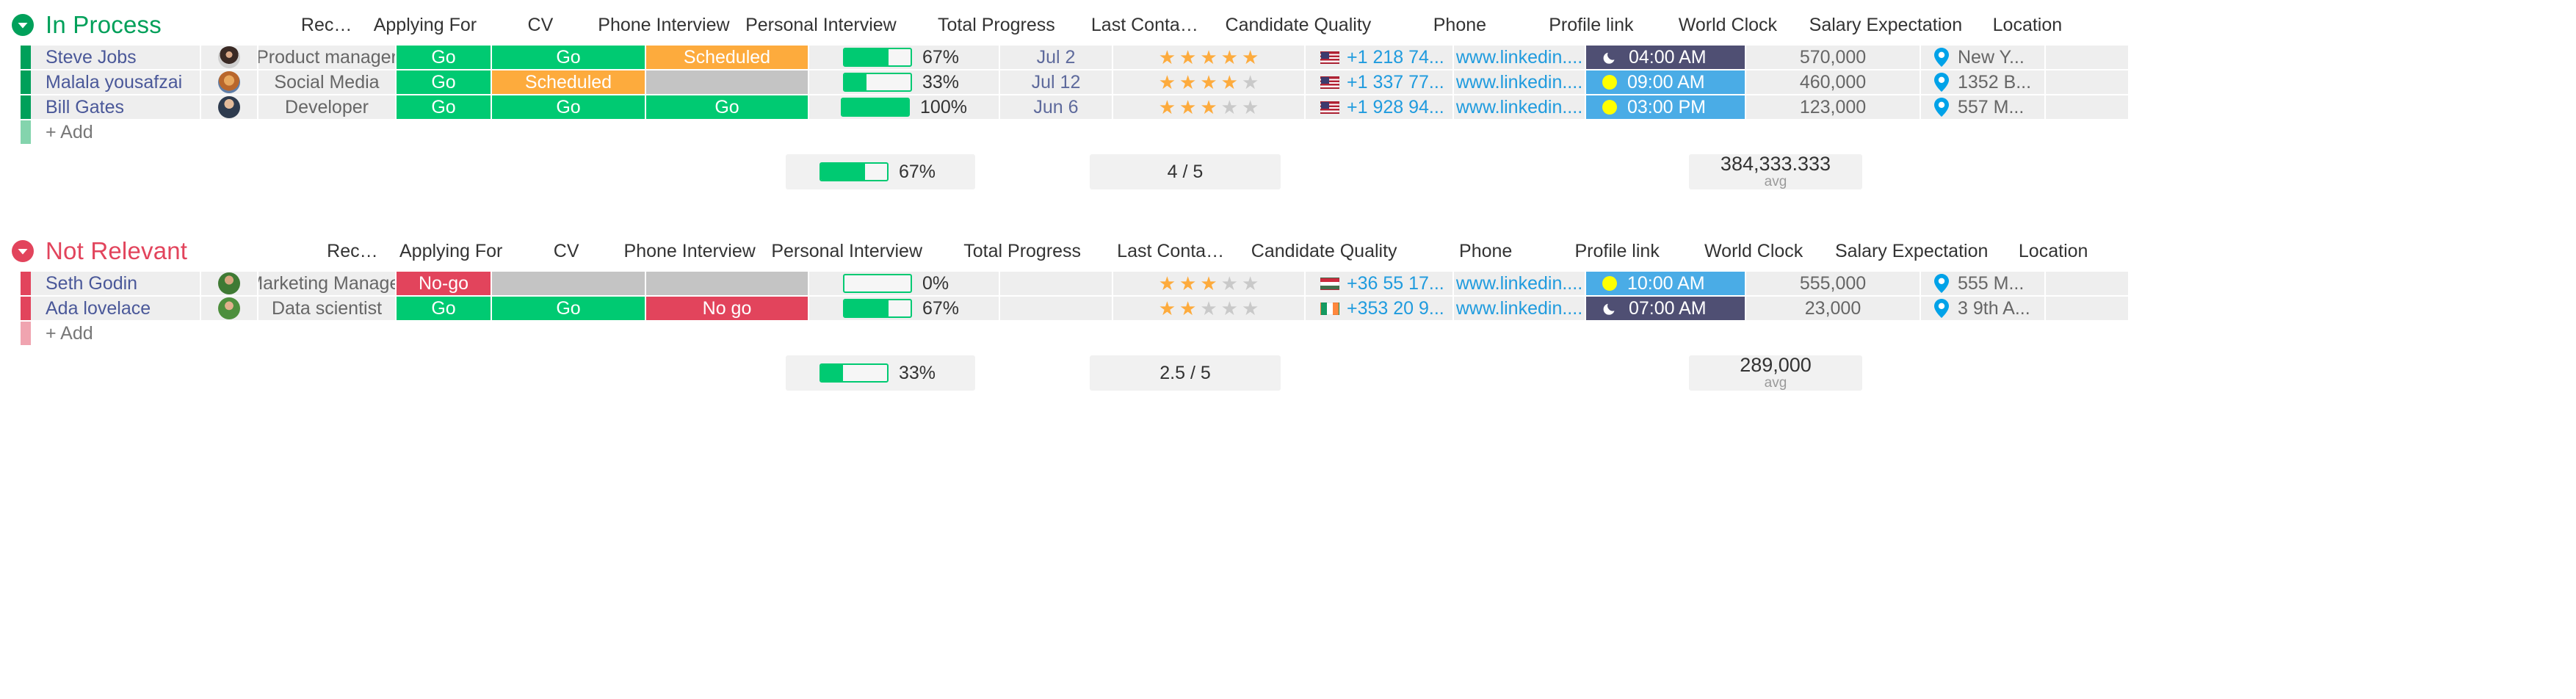  Describe the element at coordinates (1288, 333) in the screenshot. I see `add-row: + Add` at that location.